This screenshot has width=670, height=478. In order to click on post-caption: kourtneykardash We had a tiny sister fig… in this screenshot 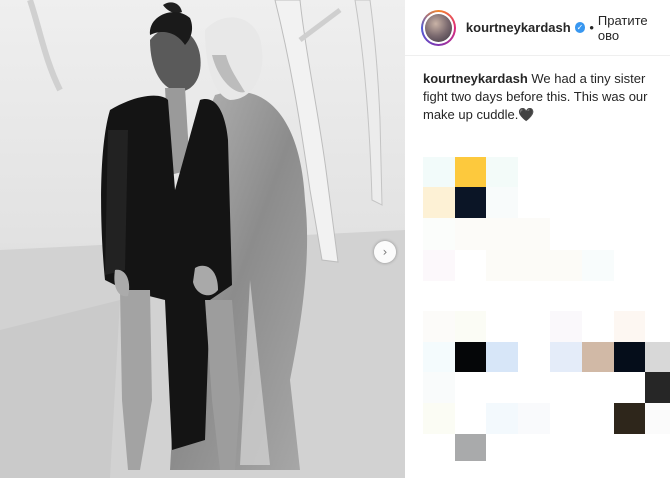, I will do `click(537, 90)`.